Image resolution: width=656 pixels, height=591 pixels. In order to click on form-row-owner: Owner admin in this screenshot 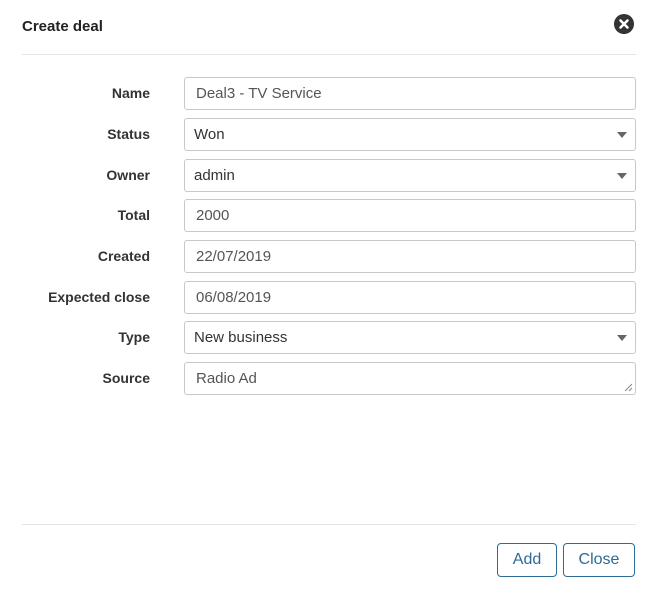, I will do `click(328, 175)`.